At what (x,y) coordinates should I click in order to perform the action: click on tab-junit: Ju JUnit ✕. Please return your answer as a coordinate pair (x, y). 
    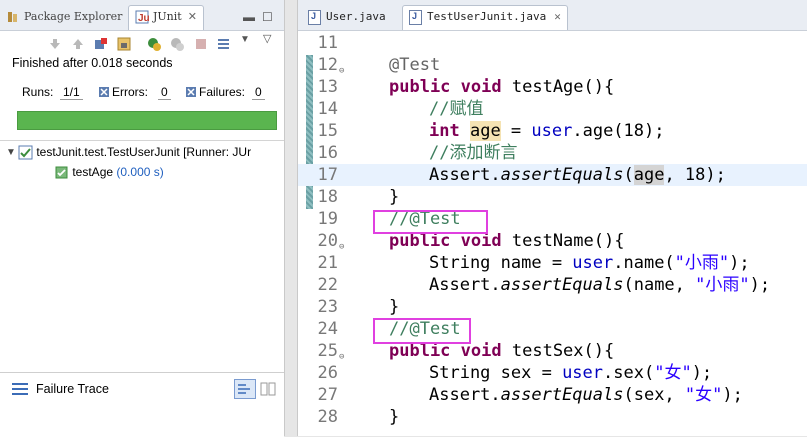
    Looking at the image, I should click on (166, 17).